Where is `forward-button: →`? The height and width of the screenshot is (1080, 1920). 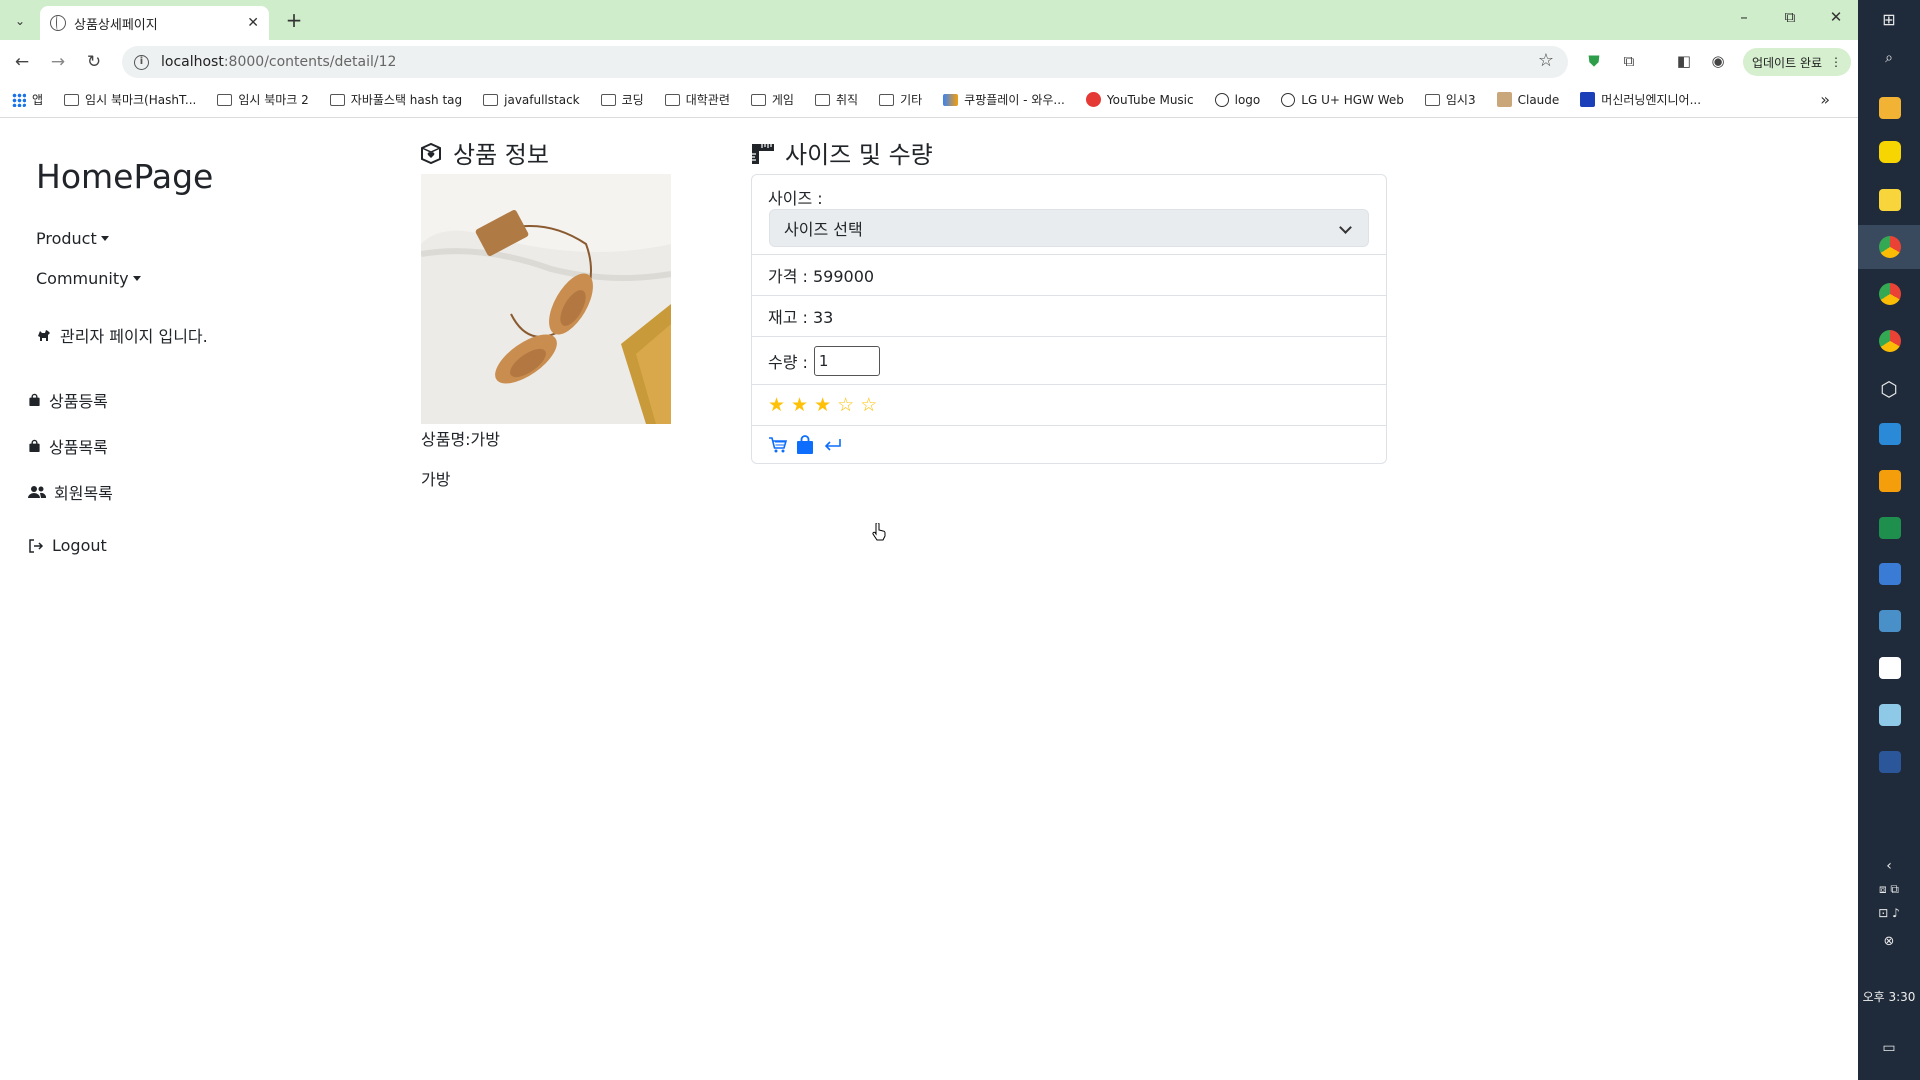
forward-button: → is located at coordinates (58, 62).